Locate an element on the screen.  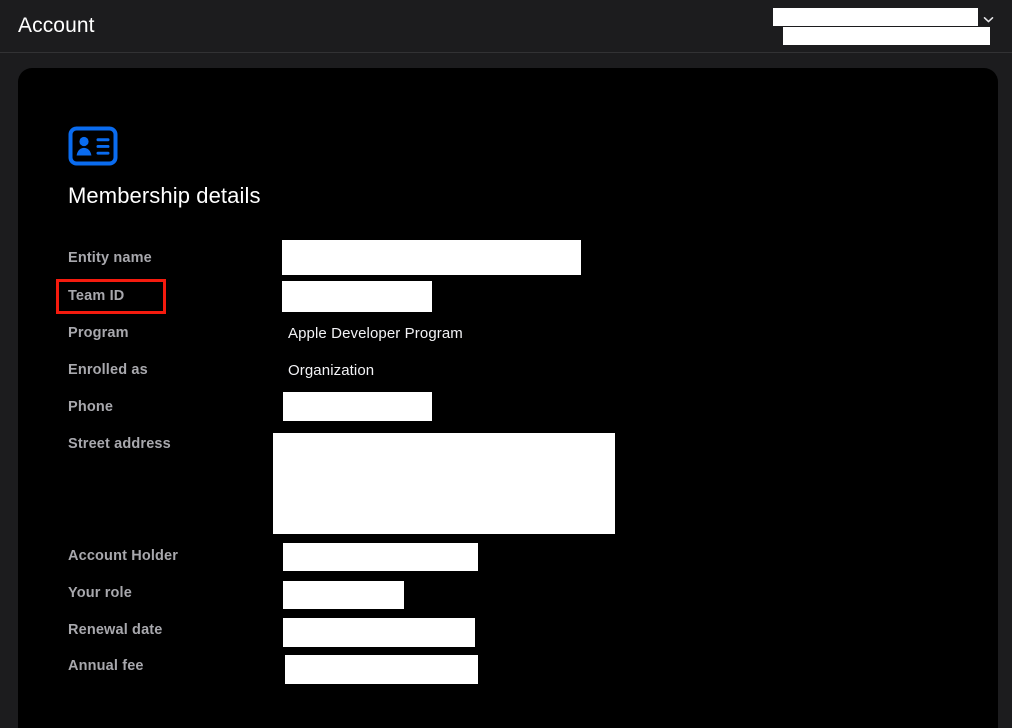
account-subtitle-redacted is located at coordinates (886, 36).